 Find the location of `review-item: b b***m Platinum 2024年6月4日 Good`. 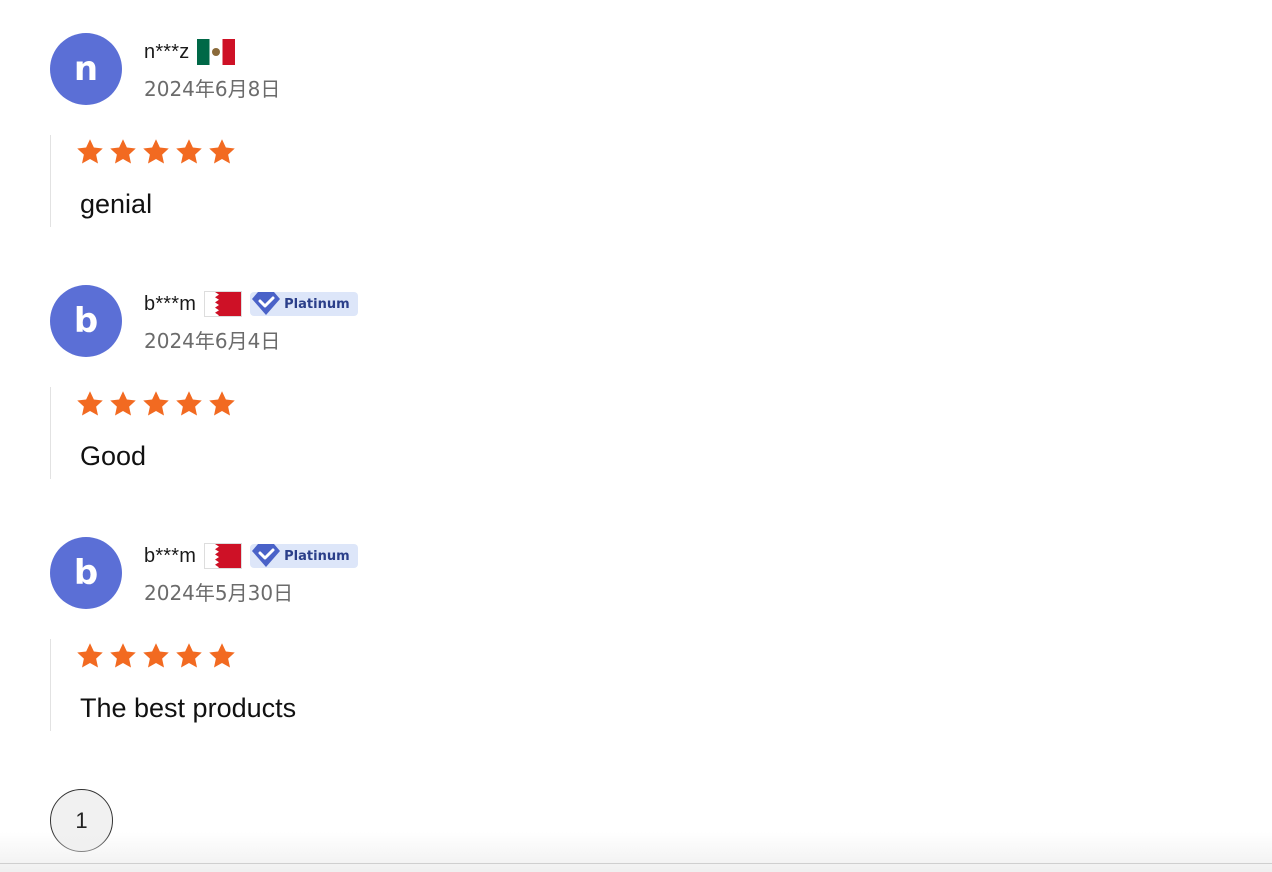

review-item: b b***m Platinum 2024年6月4日 Good is located at coordinates (400, 382).